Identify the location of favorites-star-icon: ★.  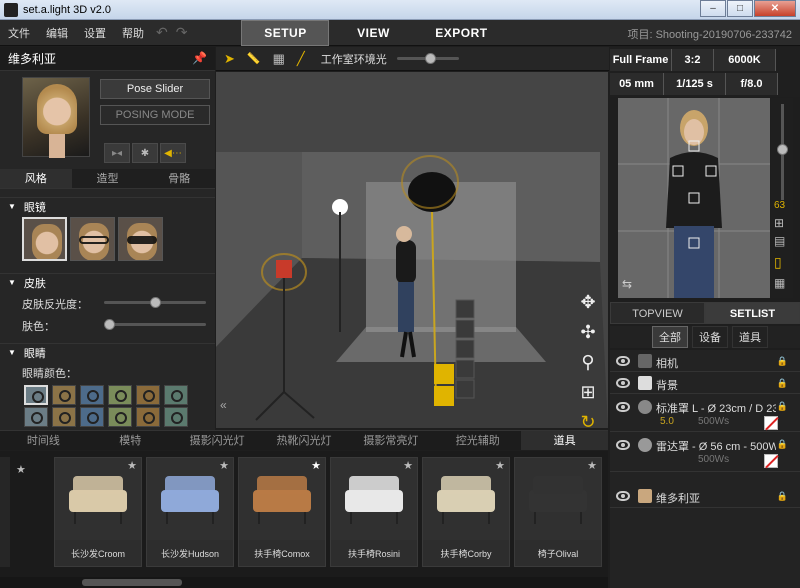
(21, 469).